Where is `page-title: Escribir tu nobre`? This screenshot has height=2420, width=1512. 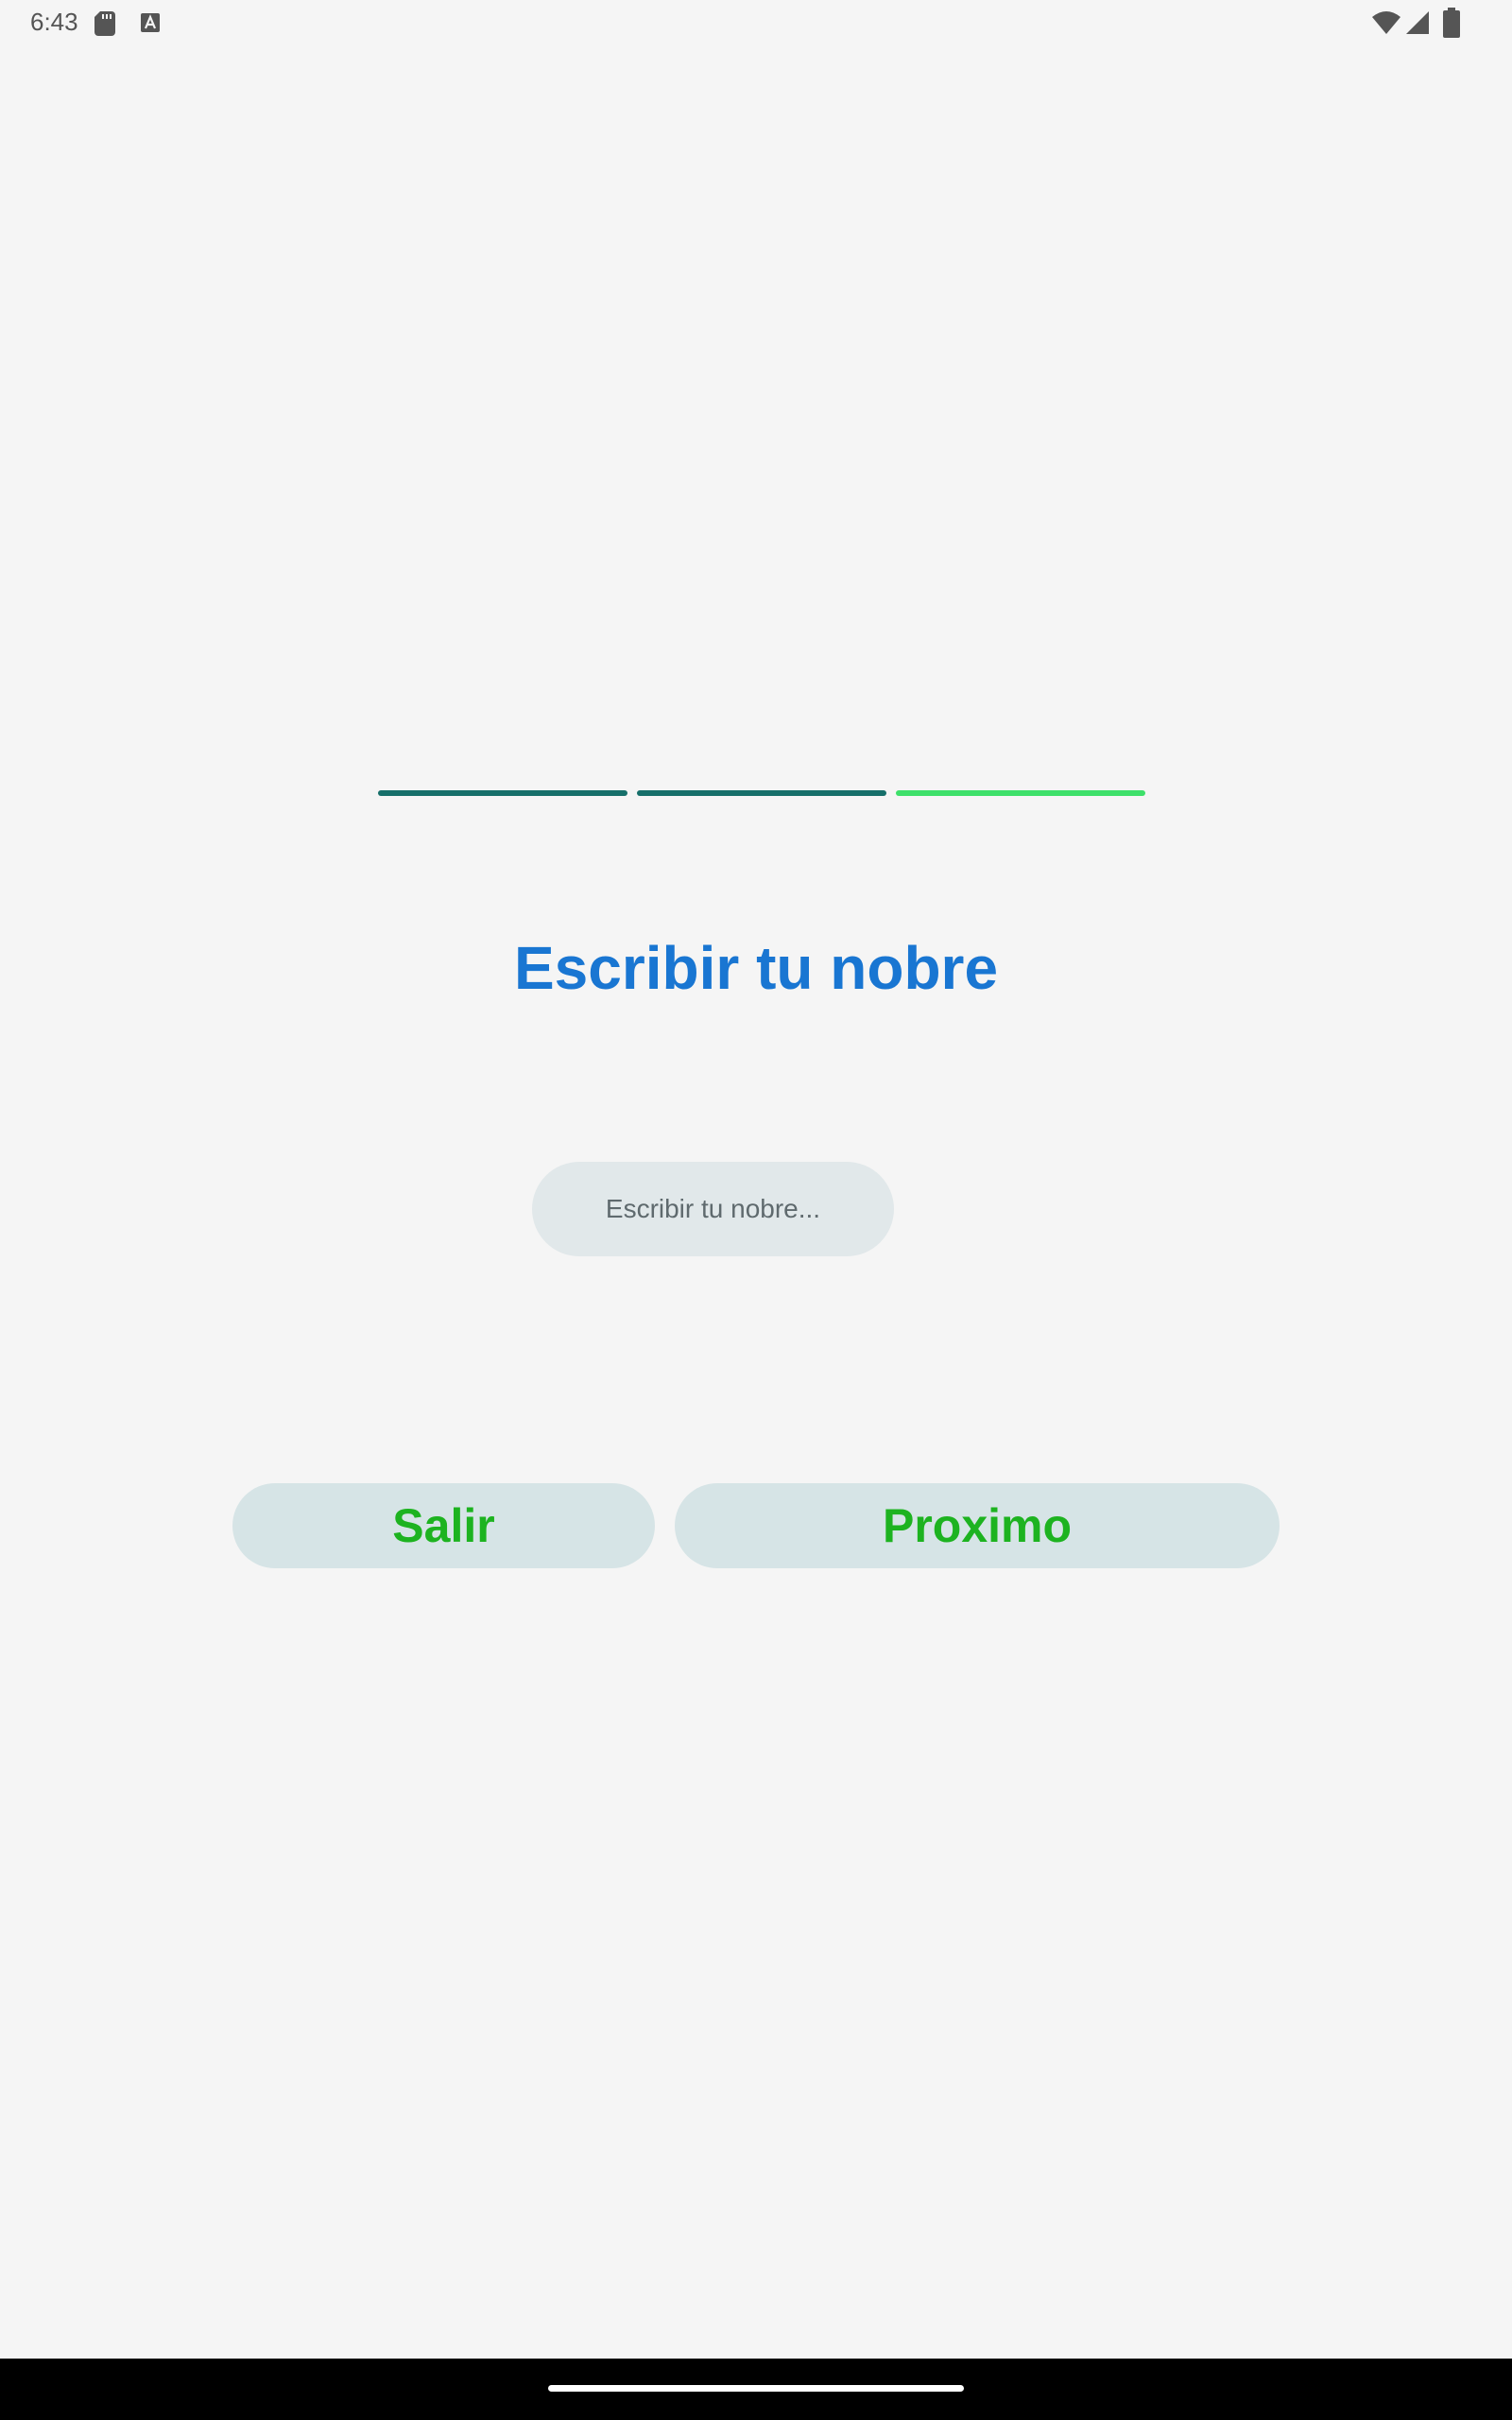
page-title: Escribir tu nobre is located at coordinates (756, 968).